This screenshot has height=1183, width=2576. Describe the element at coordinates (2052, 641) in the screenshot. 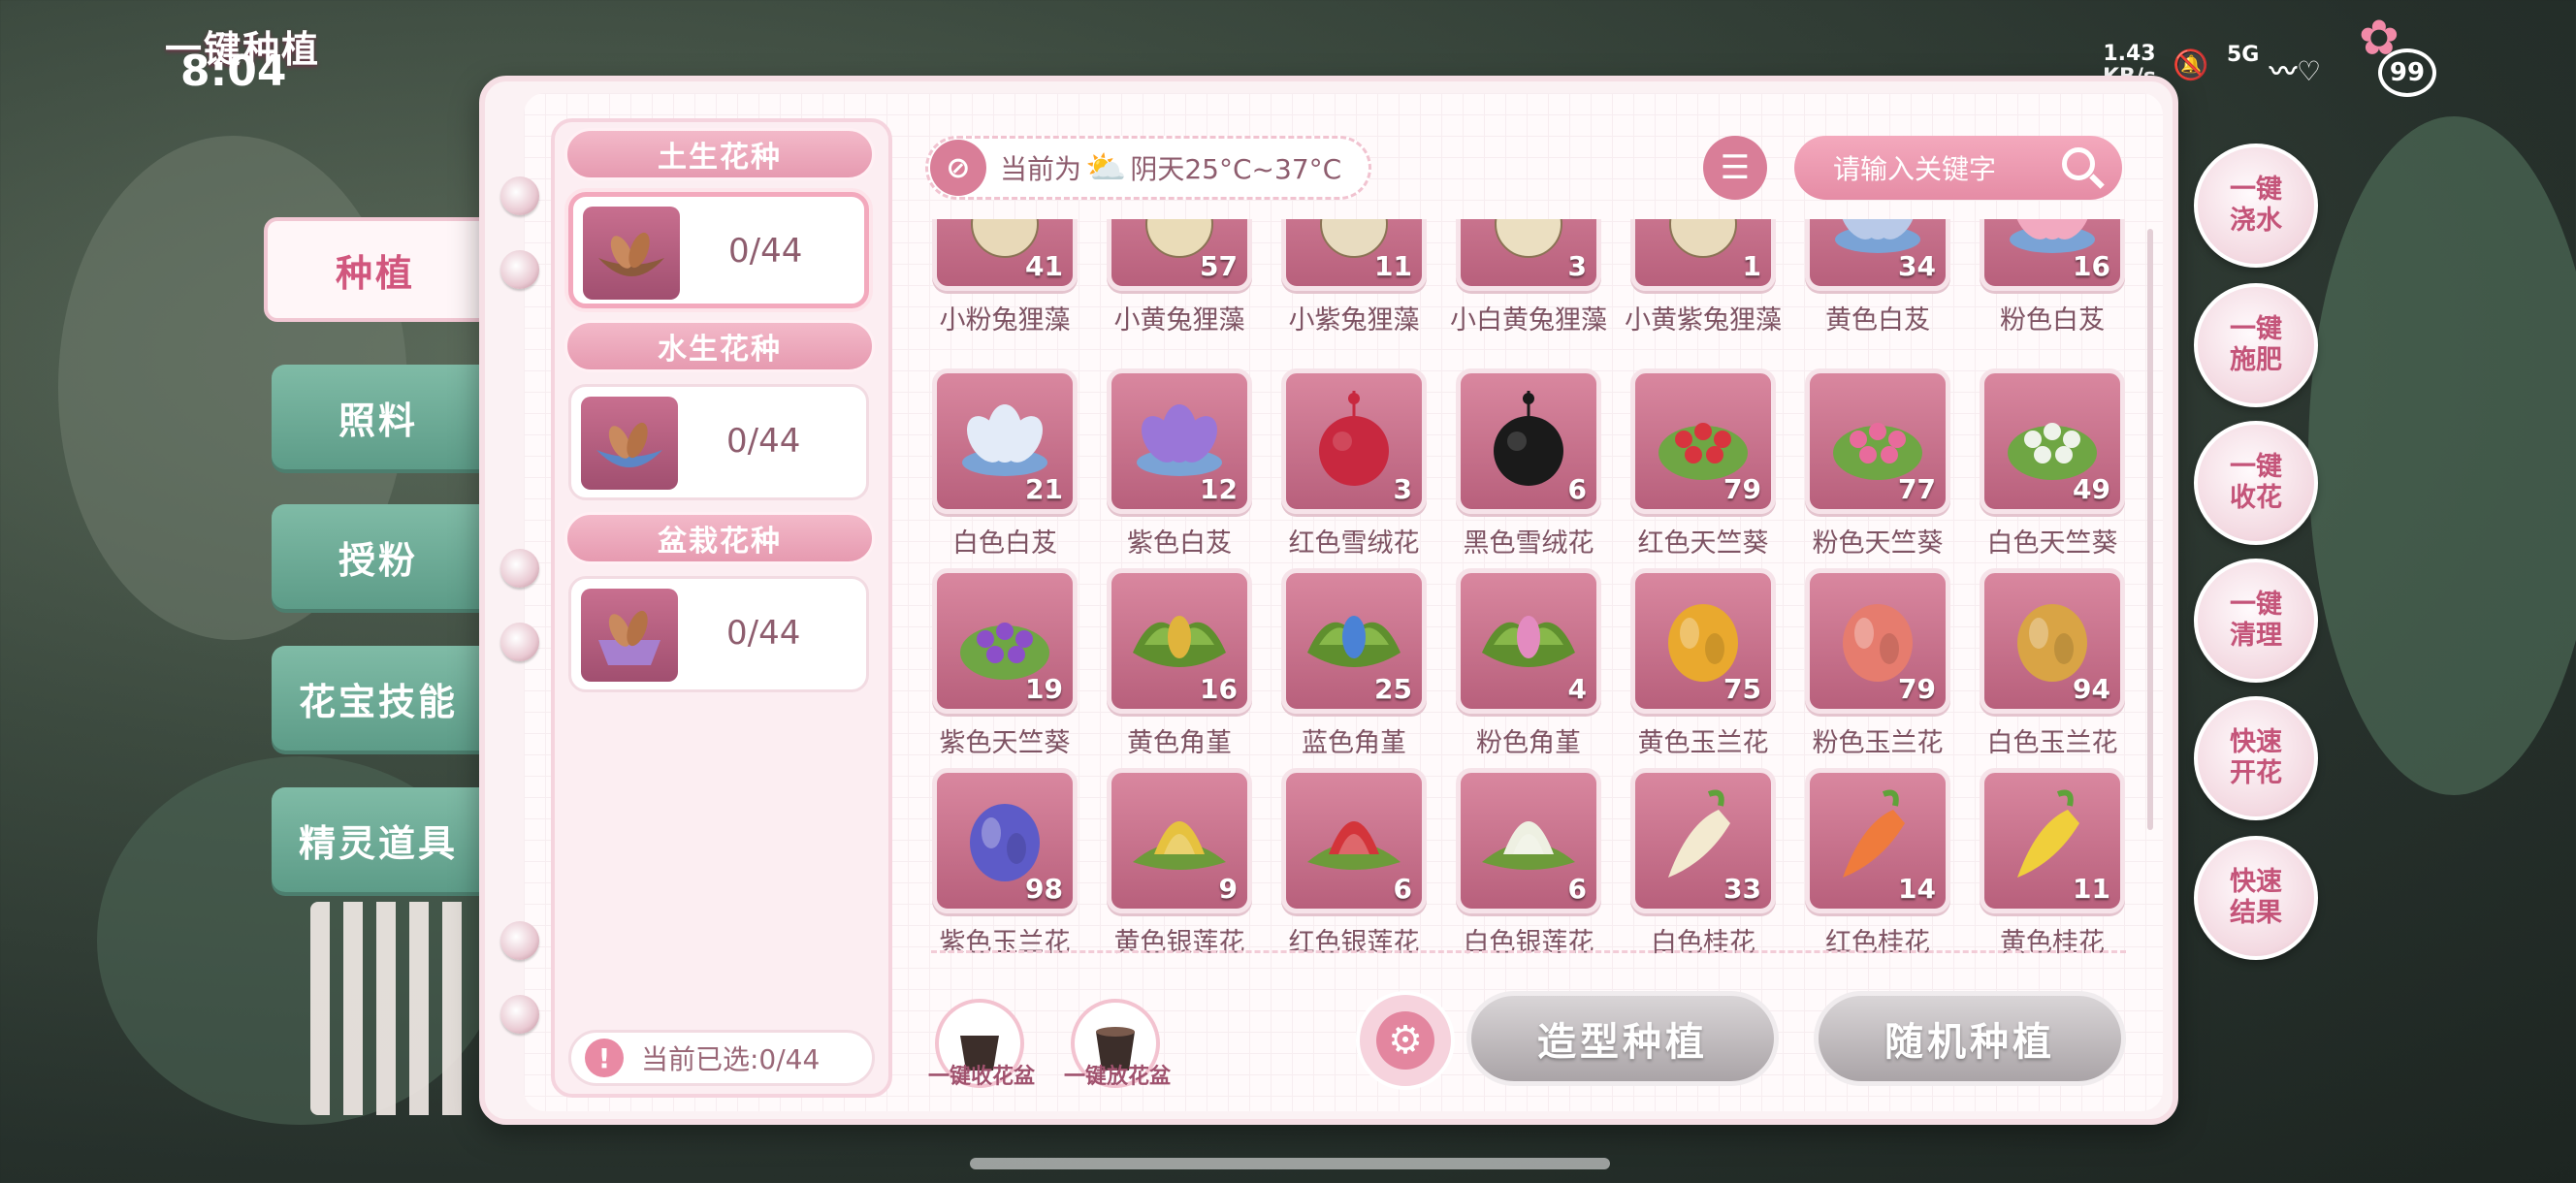

I see `flower-tile: 94` at that location.